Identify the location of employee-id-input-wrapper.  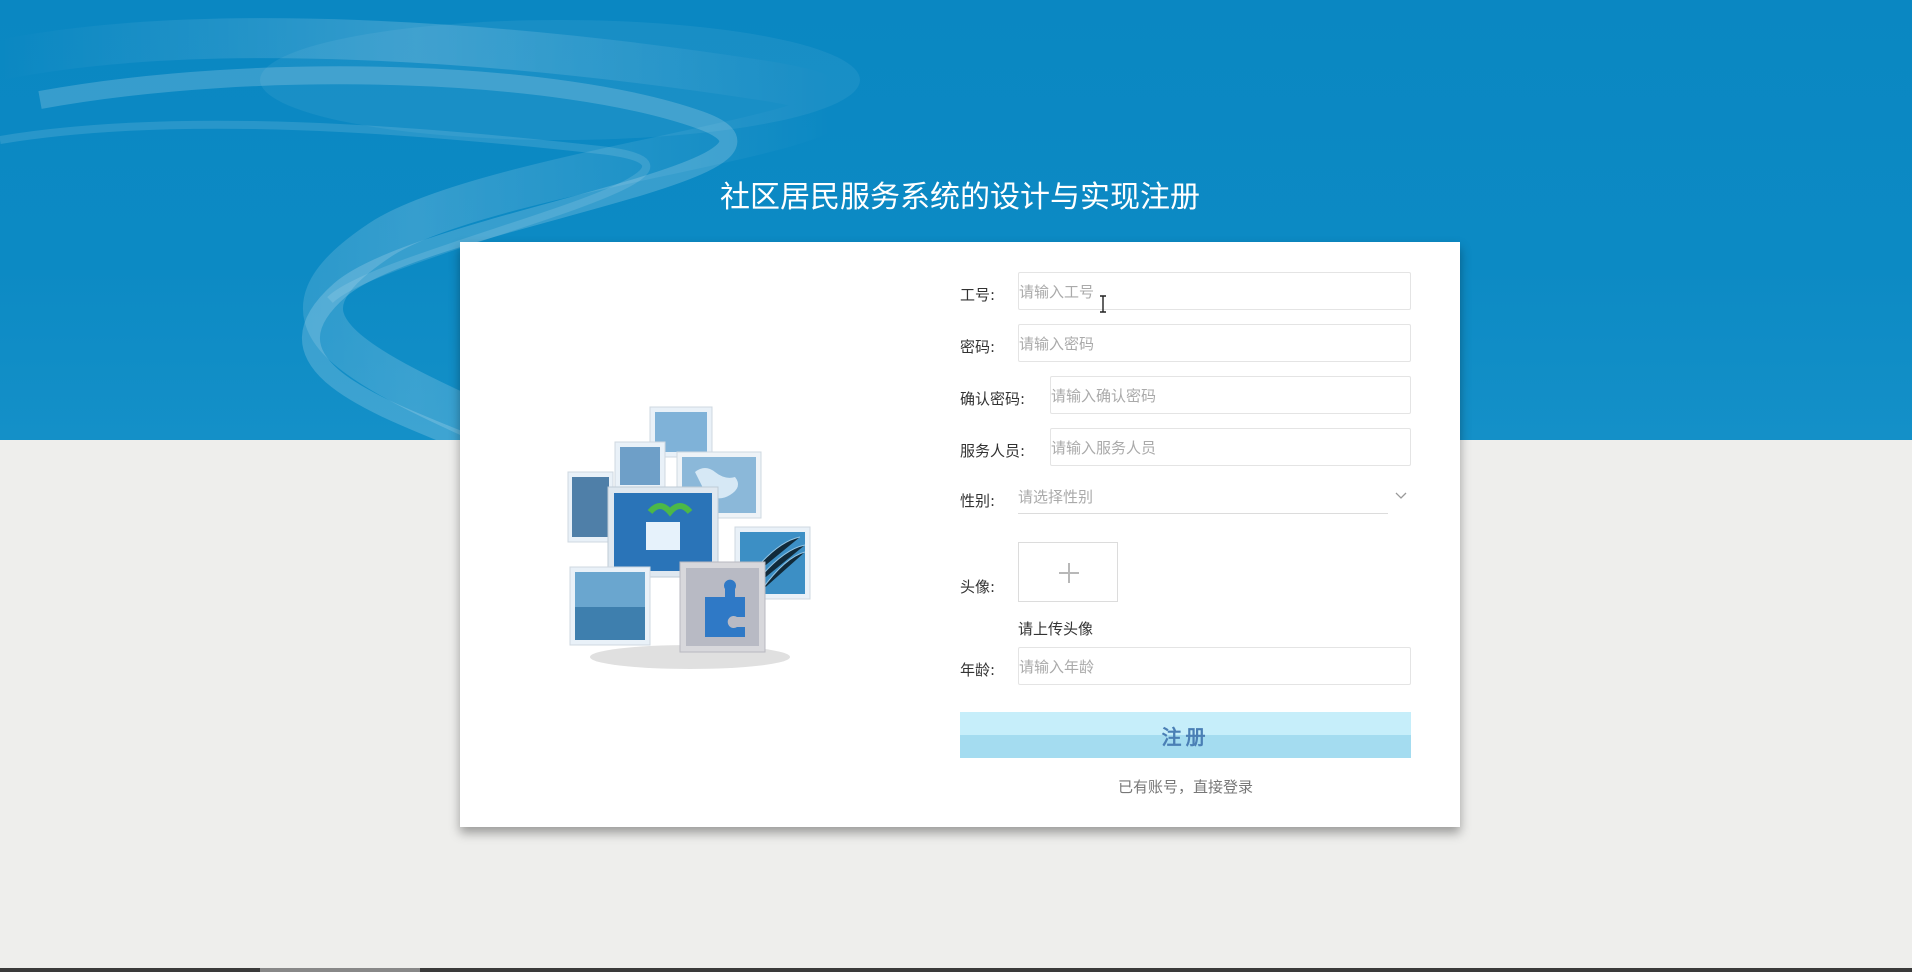
(1214, 291).